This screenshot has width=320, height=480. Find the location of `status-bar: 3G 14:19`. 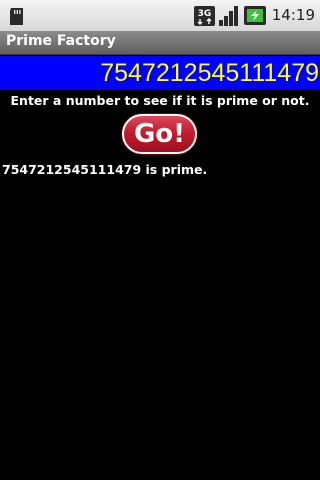

status-bar: 3G 14:19 is located at coordinates (160, 15).